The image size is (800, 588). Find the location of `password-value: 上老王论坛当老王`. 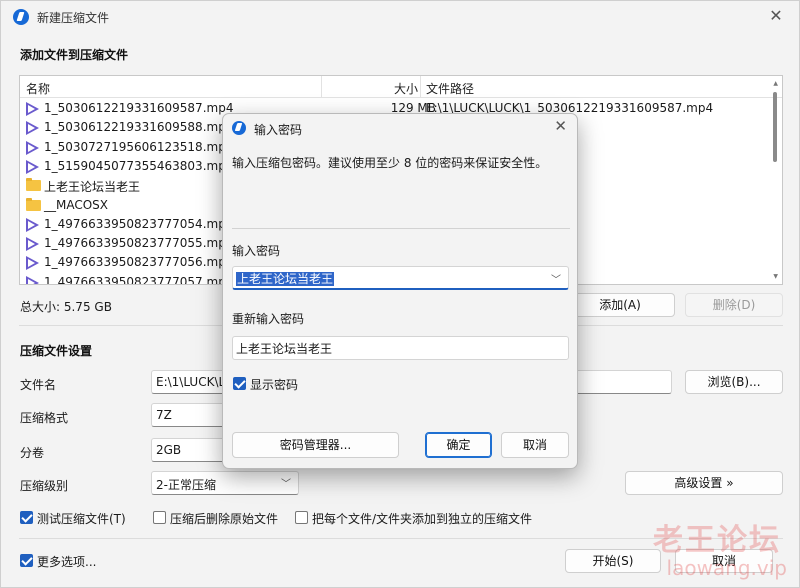

password-value: 上老王论坛当老王 is located at coordinates (285, 279).